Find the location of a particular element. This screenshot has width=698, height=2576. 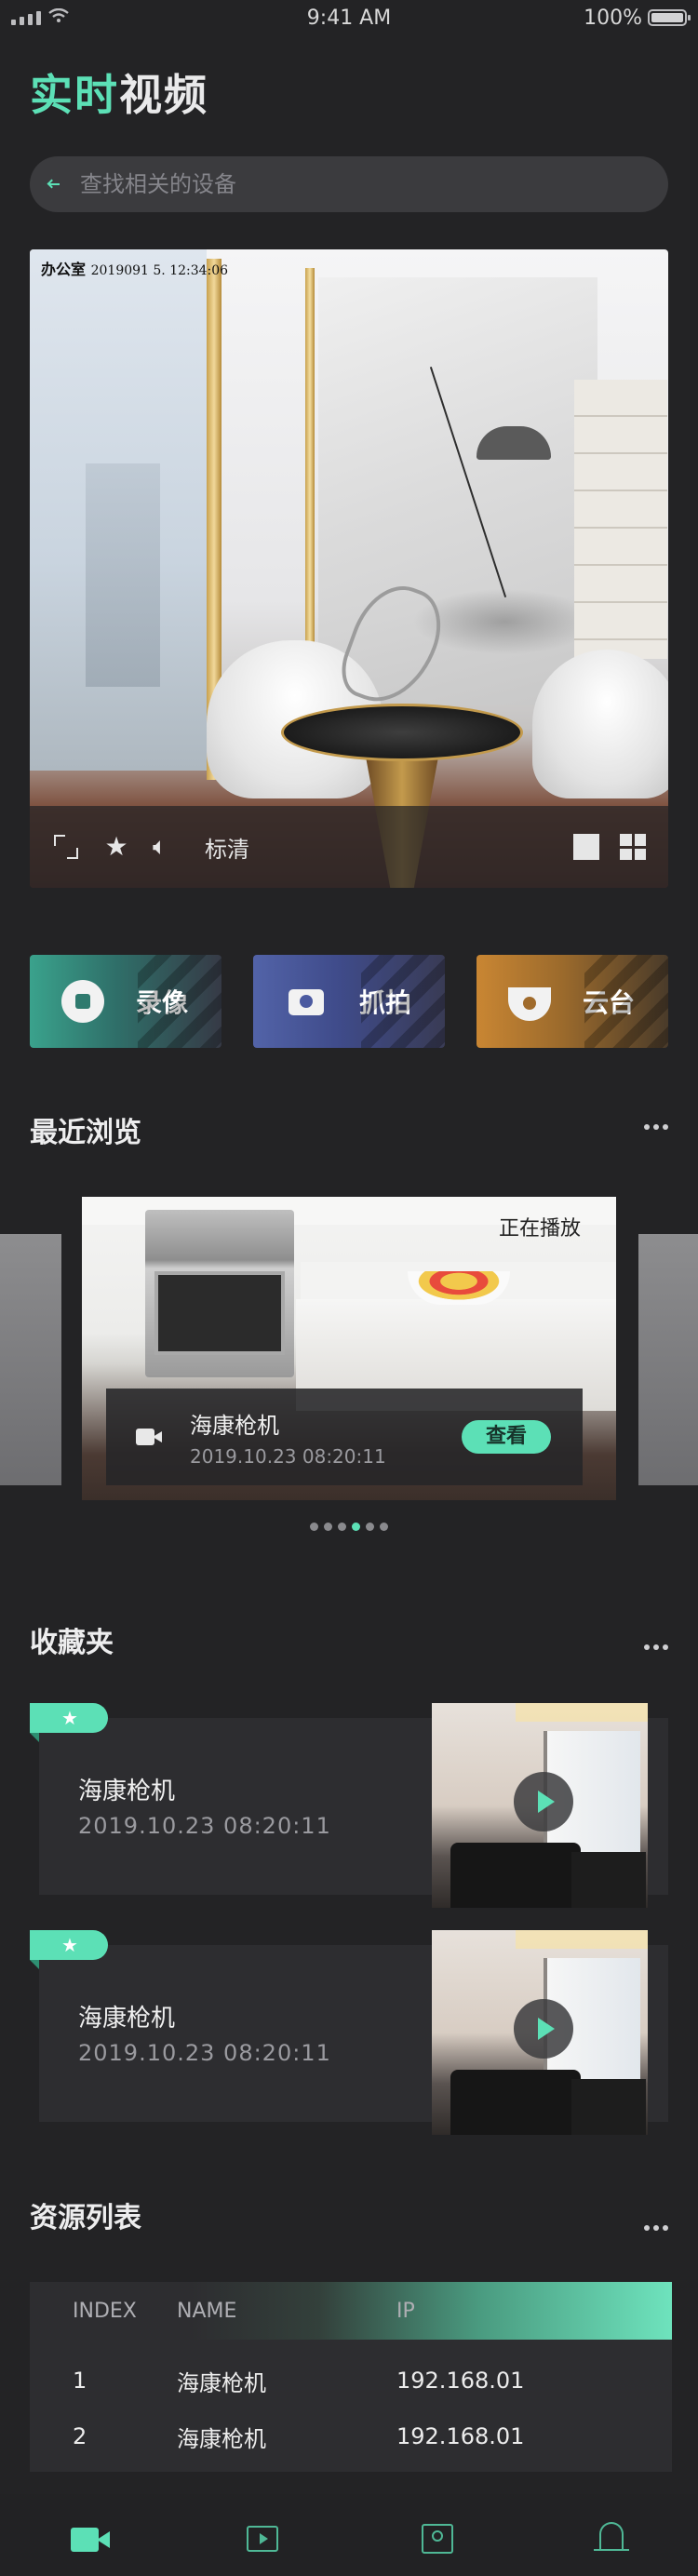

column-header-index: INDEX is located at coordinates (105, 2311).